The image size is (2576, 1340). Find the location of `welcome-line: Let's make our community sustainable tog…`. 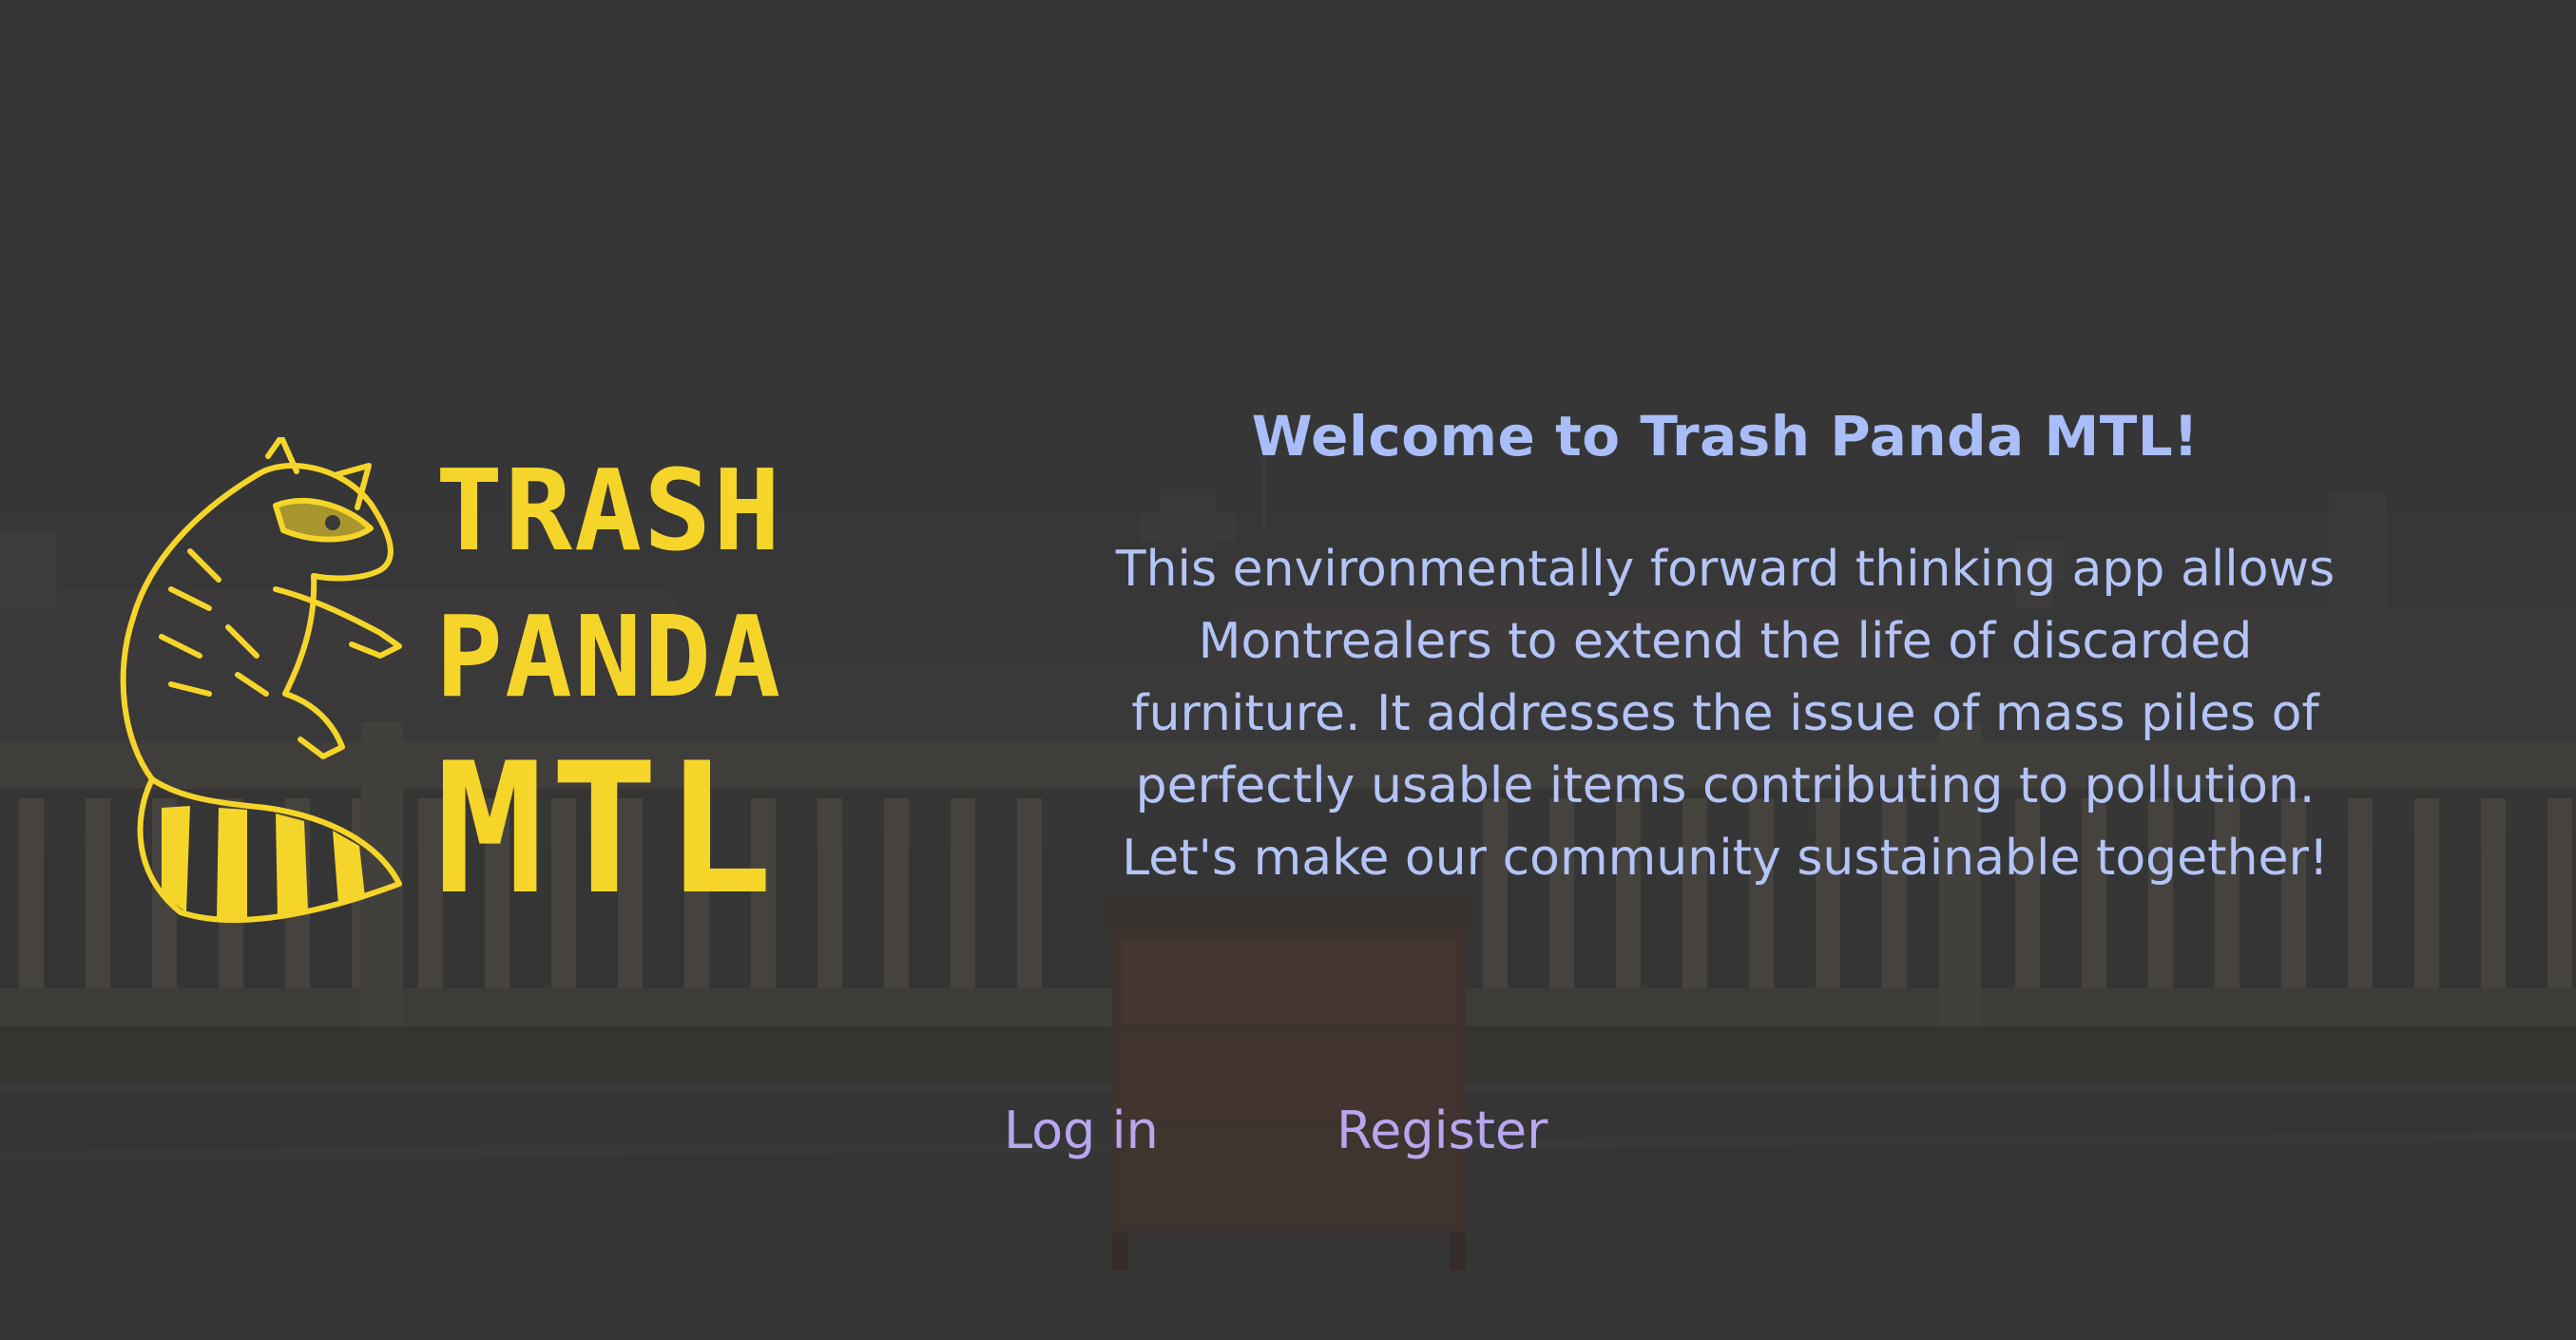

welcome-line: Let's make our community sustainable tog… is located at coordinates (1726, 859).